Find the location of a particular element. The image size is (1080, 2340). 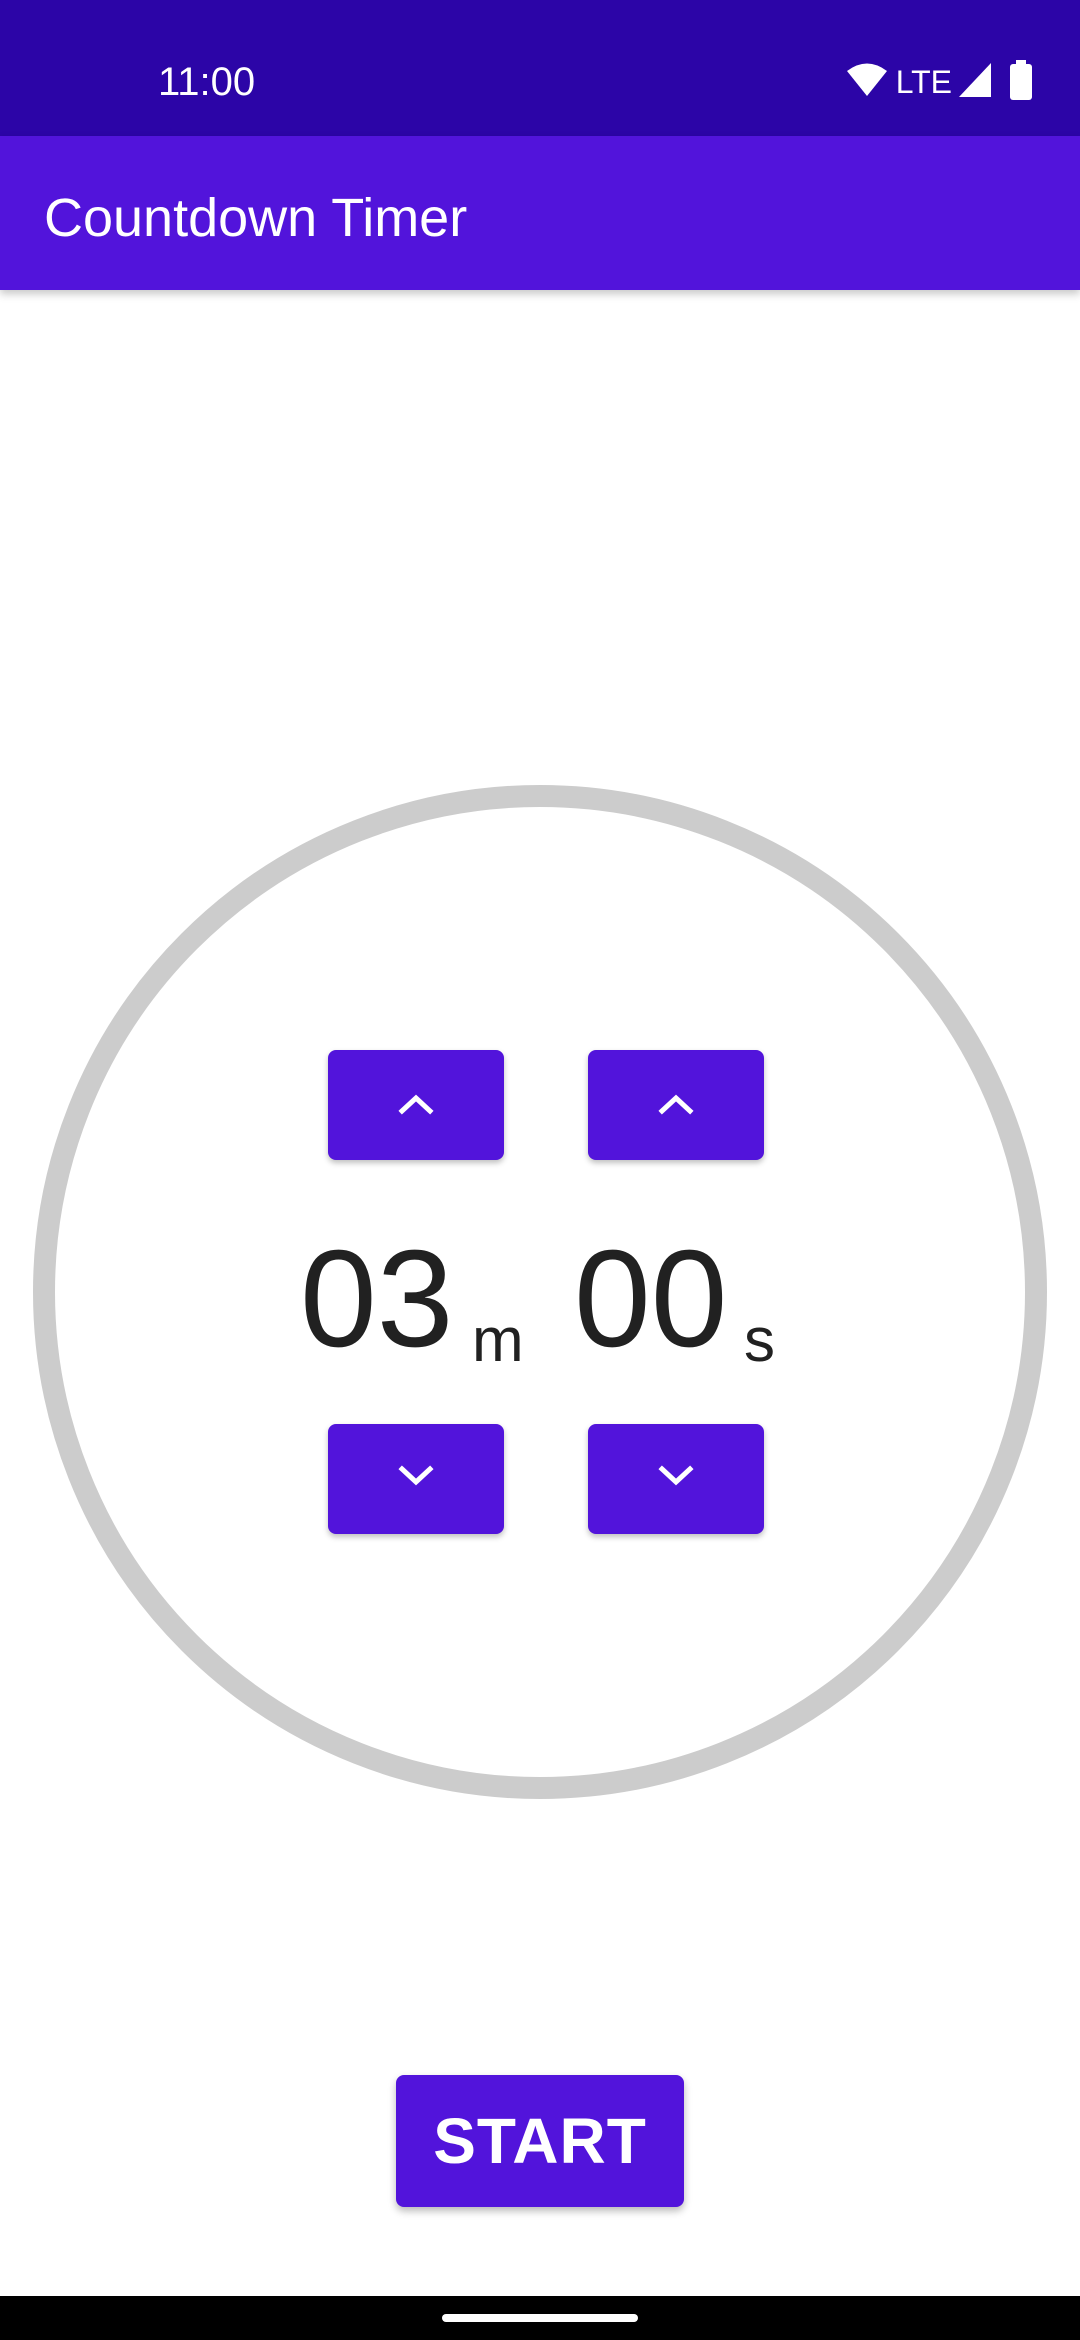

status-icons: LTE is located at coordinates (939, 82).